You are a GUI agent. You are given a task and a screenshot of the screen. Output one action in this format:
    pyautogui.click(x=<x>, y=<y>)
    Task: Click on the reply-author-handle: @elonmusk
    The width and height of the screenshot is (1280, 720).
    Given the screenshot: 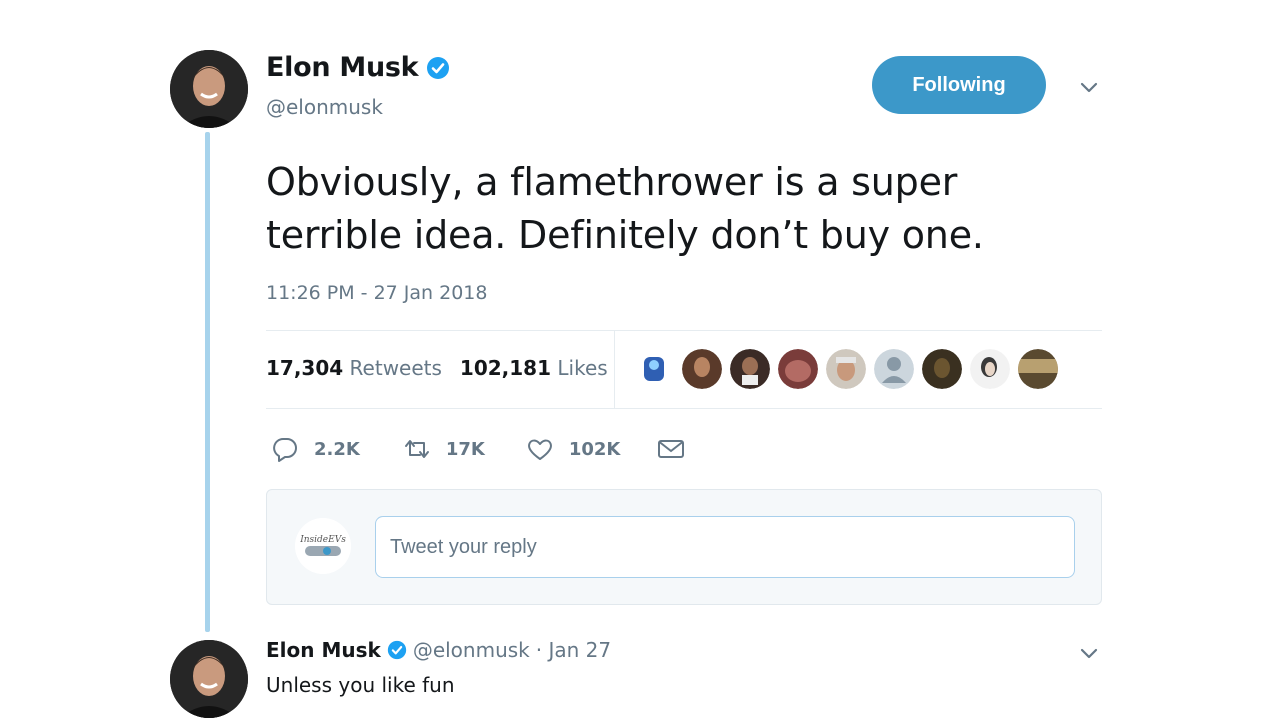 What is the action you would take?
    pyautogui.click(x=471, y=650)
    